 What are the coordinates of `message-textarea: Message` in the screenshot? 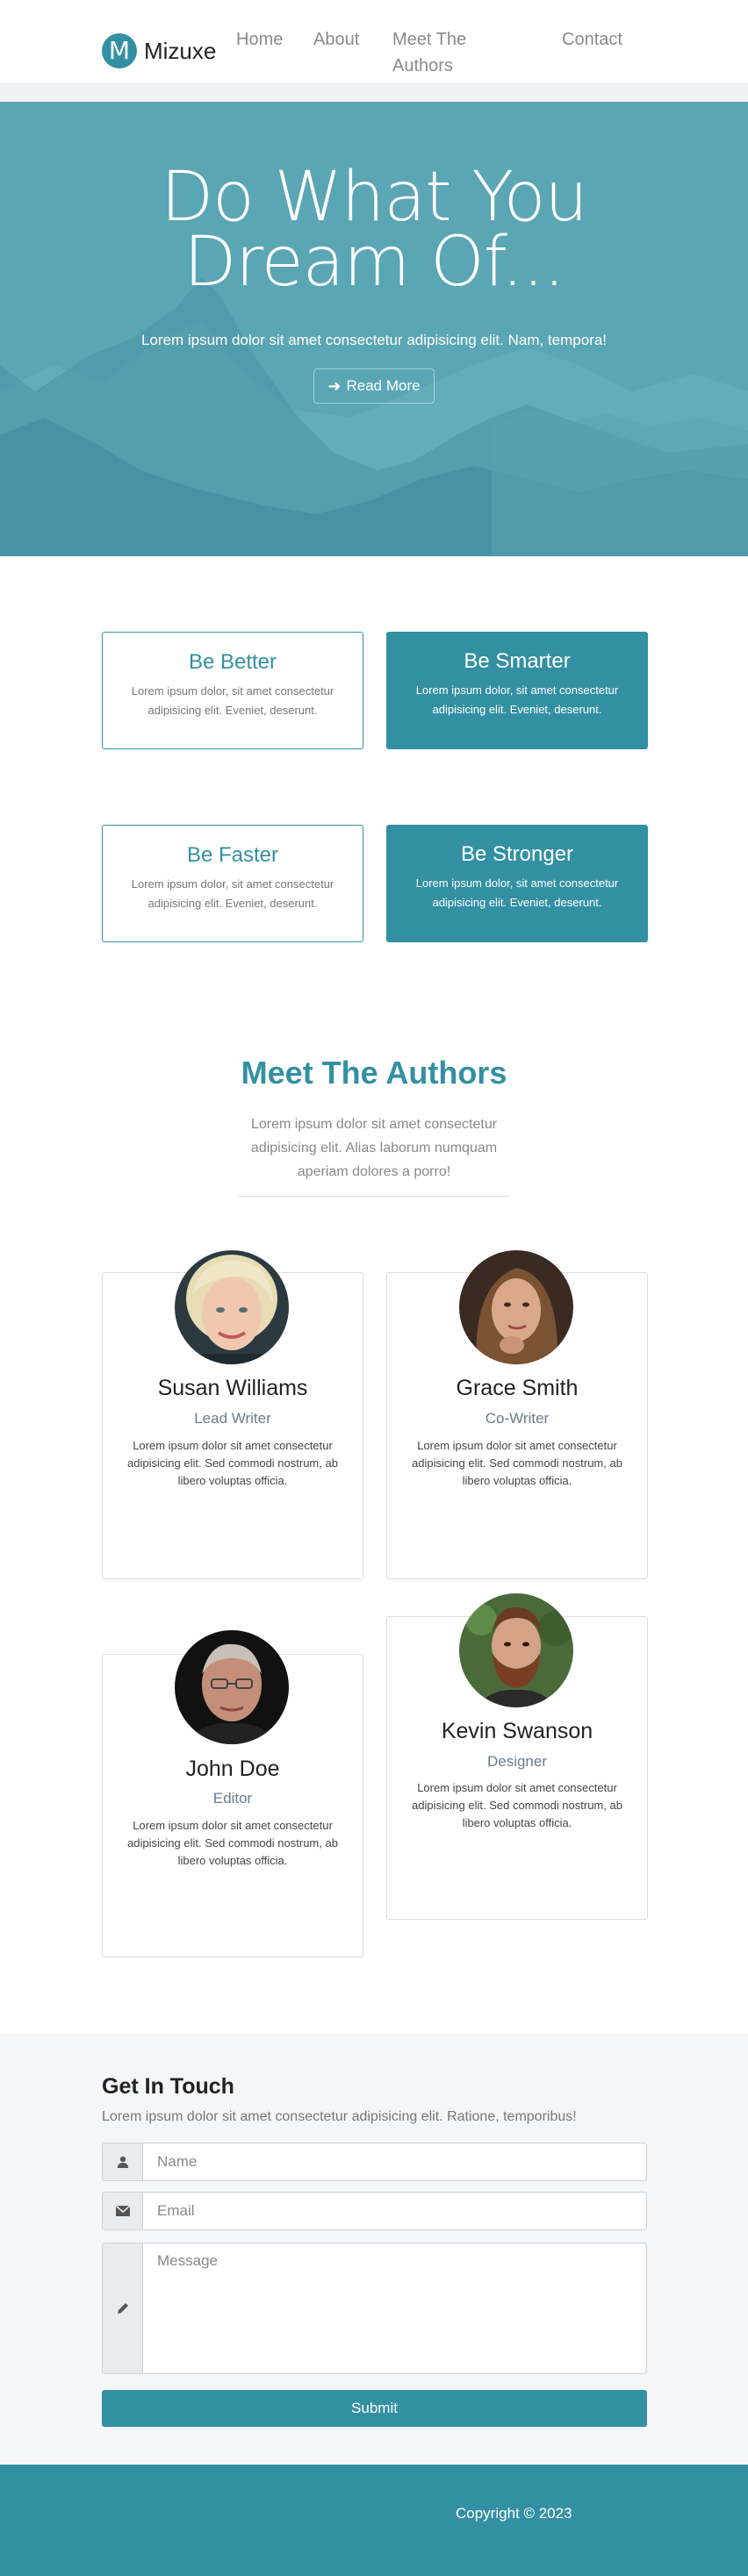 It's located at (394, 2308).